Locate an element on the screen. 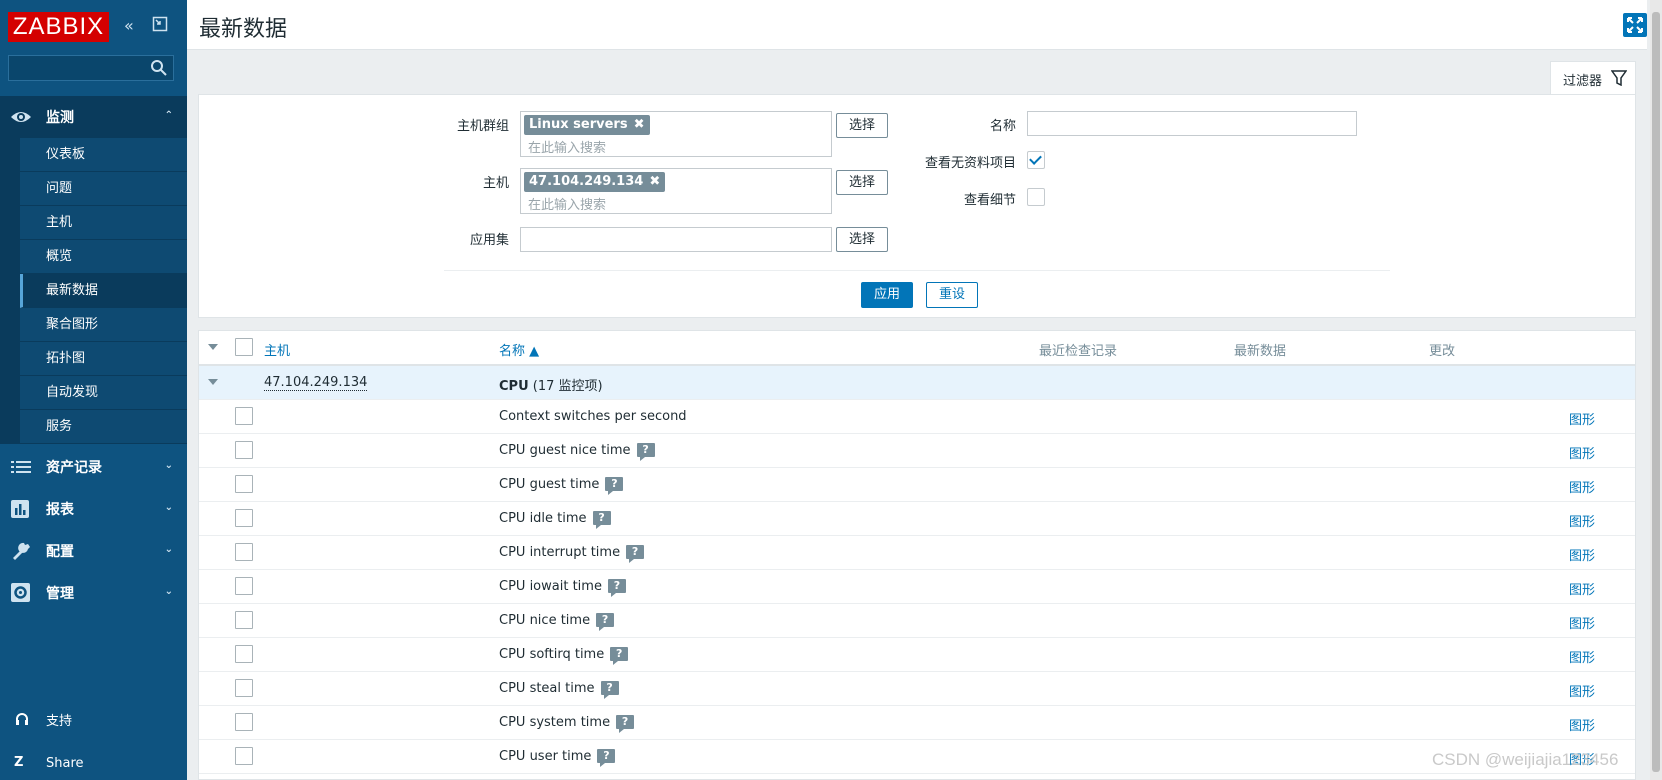  menu-item-dashboard: 仪表板 is located at coordinates (103, 155).